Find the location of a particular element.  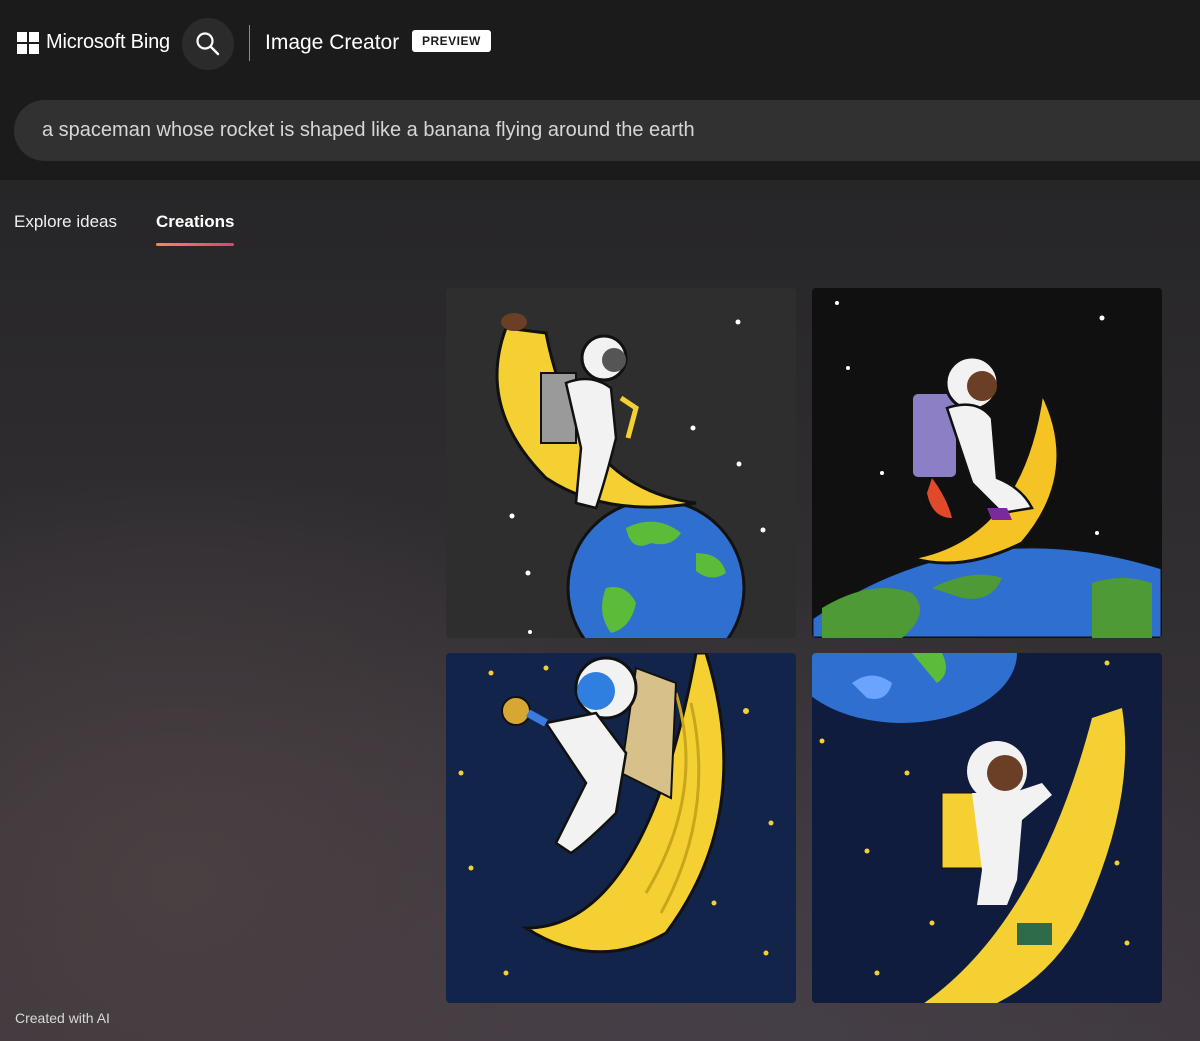

tab-explore-ideas: Explore ideas is located at coordinates (65, 229).